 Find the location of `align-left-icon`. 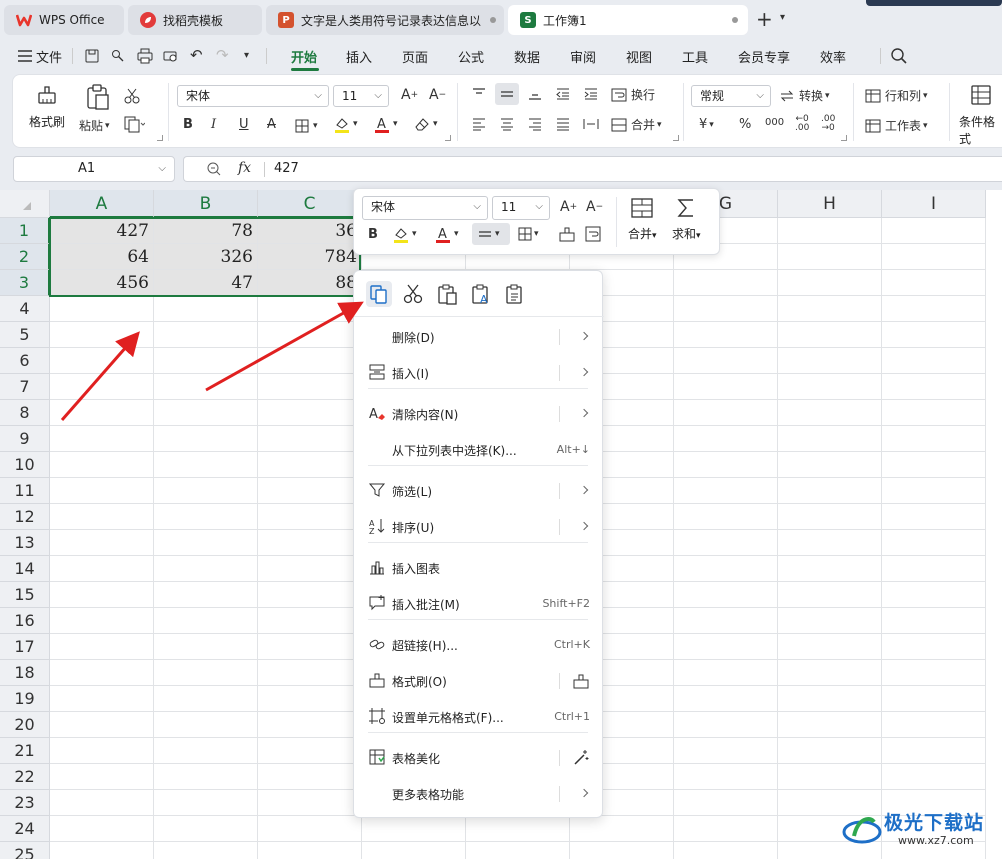

align-left-icon is located at coordinates (479, 124).